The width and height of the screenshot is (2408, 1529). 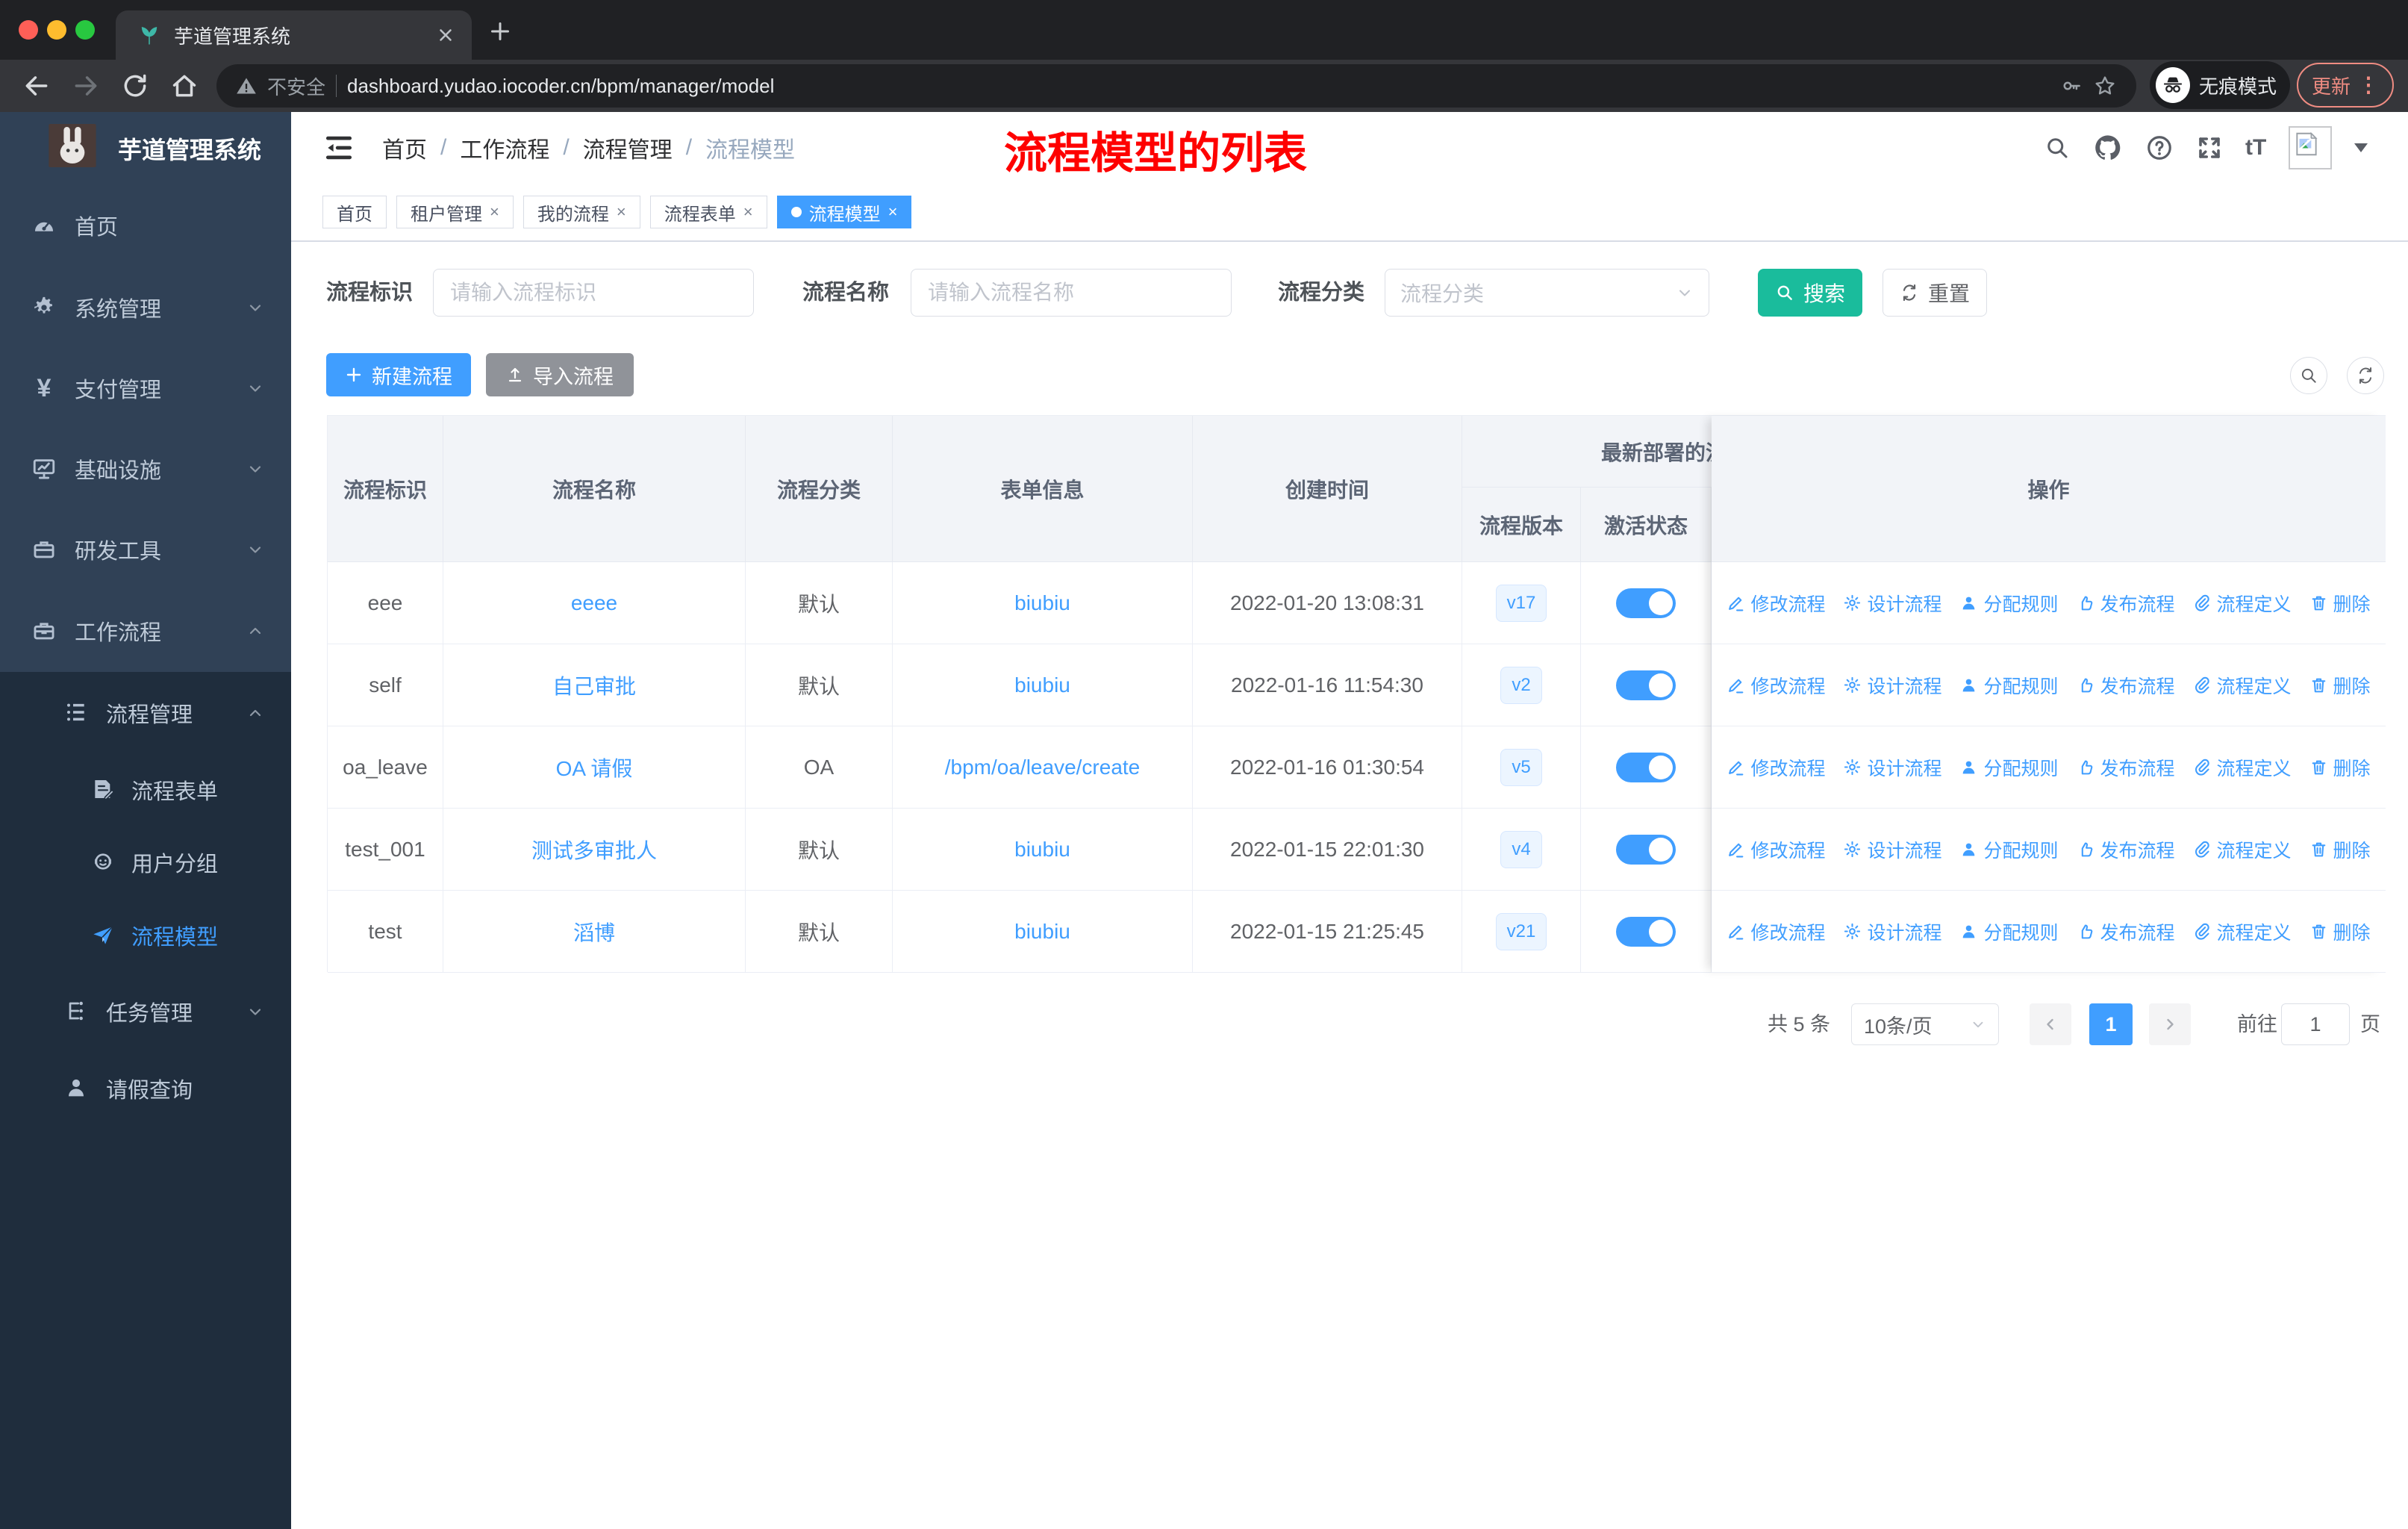 What do you see at coordinates (145, 935) in the screenshot?
I see `sidebar-item-process-model: 流程模型` at bounding box center [145, 935].